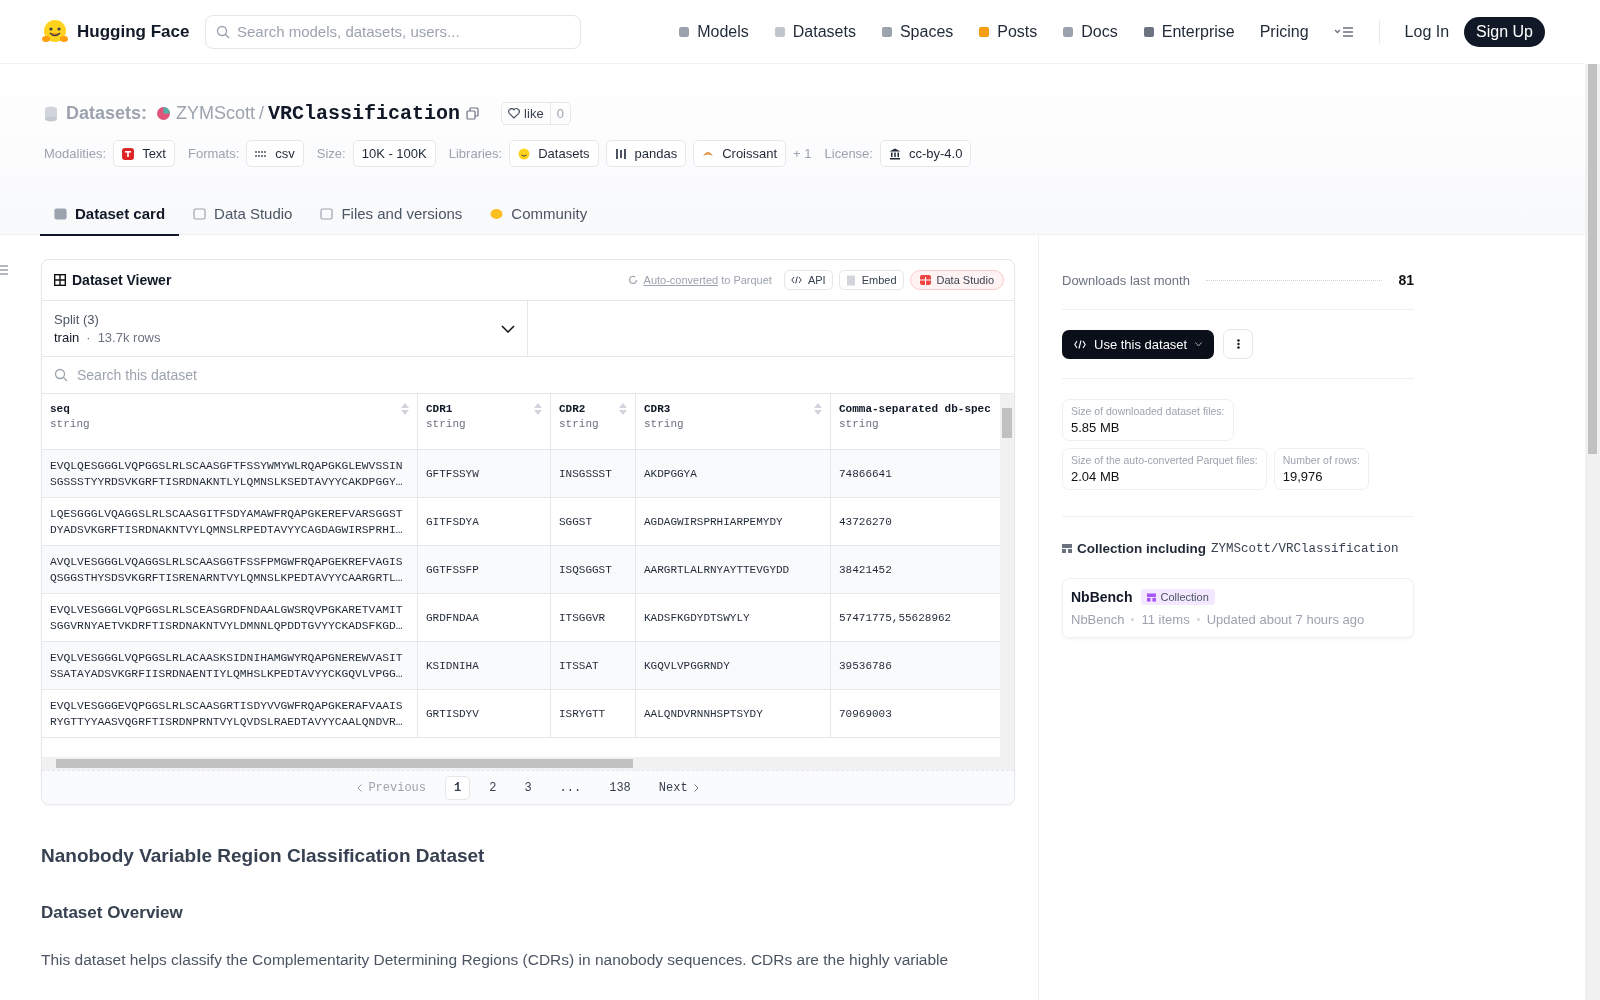  Describe the element at coordinates (1199, 344) in the screenshot. I see `caret-icon` at that location.